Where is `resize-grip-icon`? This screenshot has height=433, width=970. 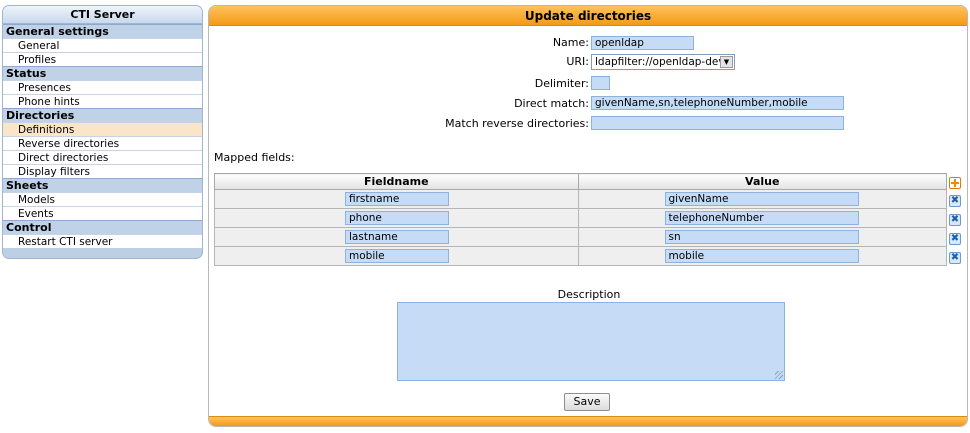 resize-grip-icon is located at coordinates (779, 375).